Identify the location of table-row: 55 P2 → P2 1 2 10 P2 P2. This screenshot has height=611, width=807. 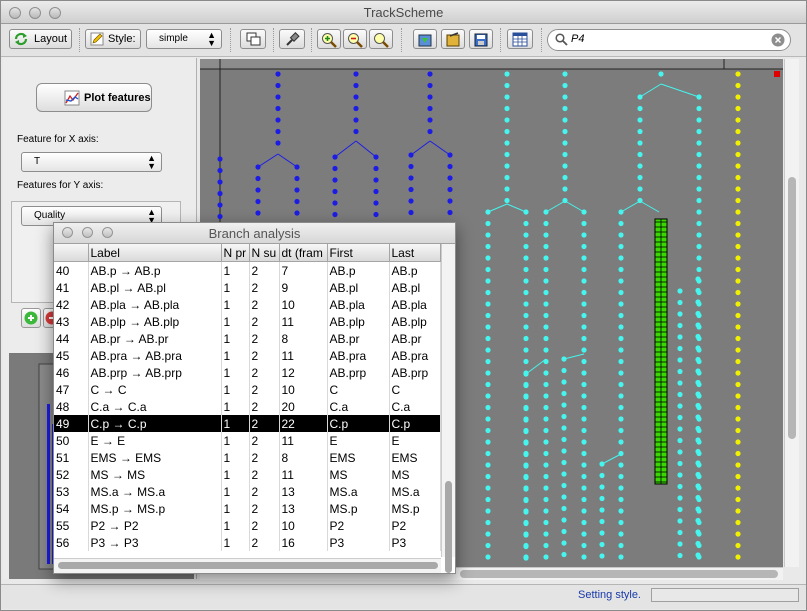
(247, 525).